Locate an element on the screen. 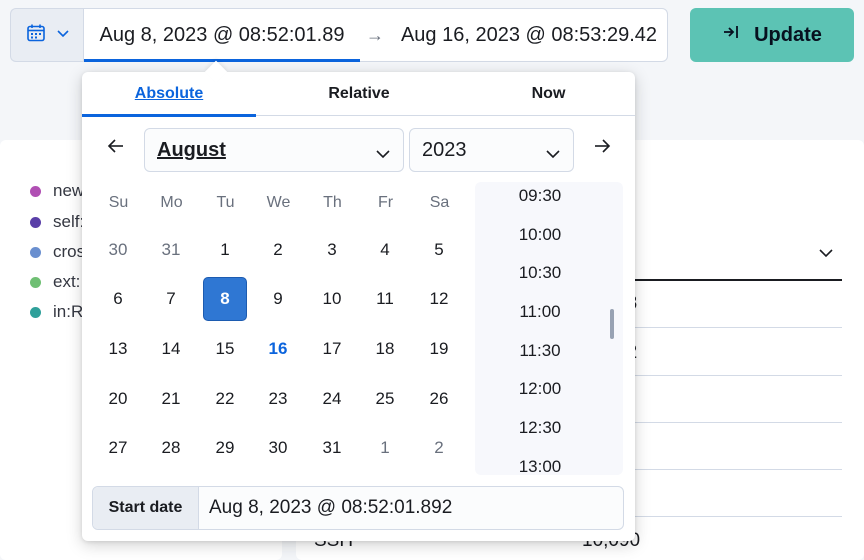  next-month-button is located at coordinates (602, 148).